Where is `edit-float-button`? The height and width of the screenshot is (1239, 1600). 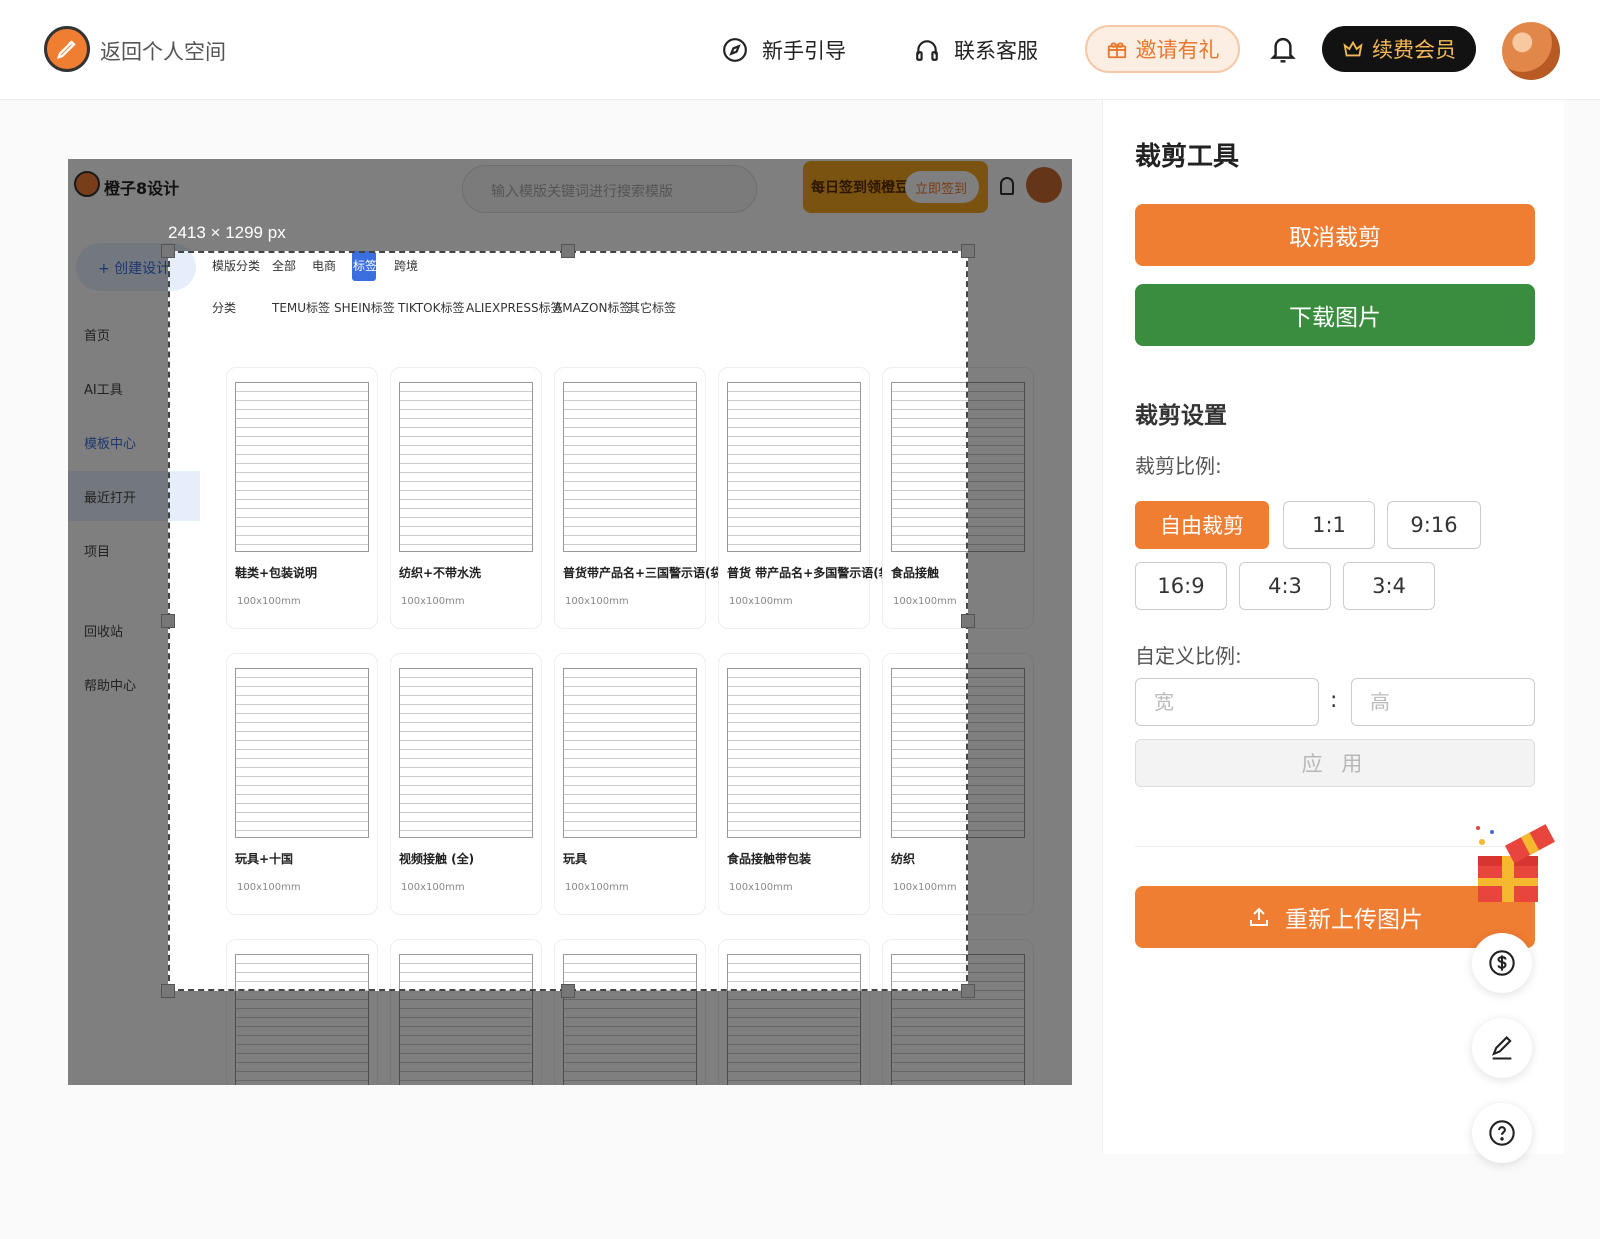
edit-float-button is located at coordinates (1502, 1048).